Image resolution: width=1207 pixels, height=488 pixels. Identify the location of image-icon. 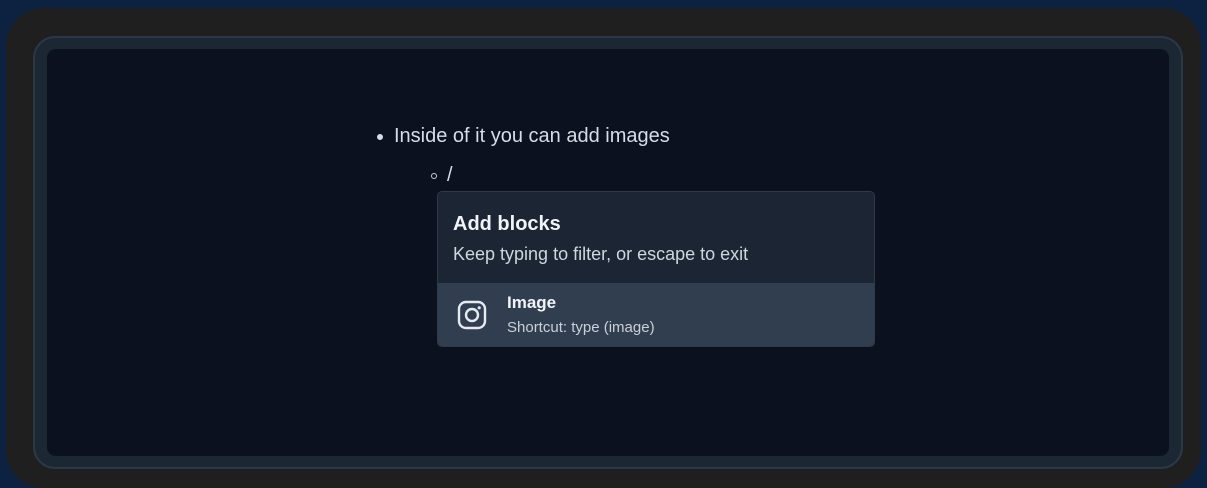
(472, 315).